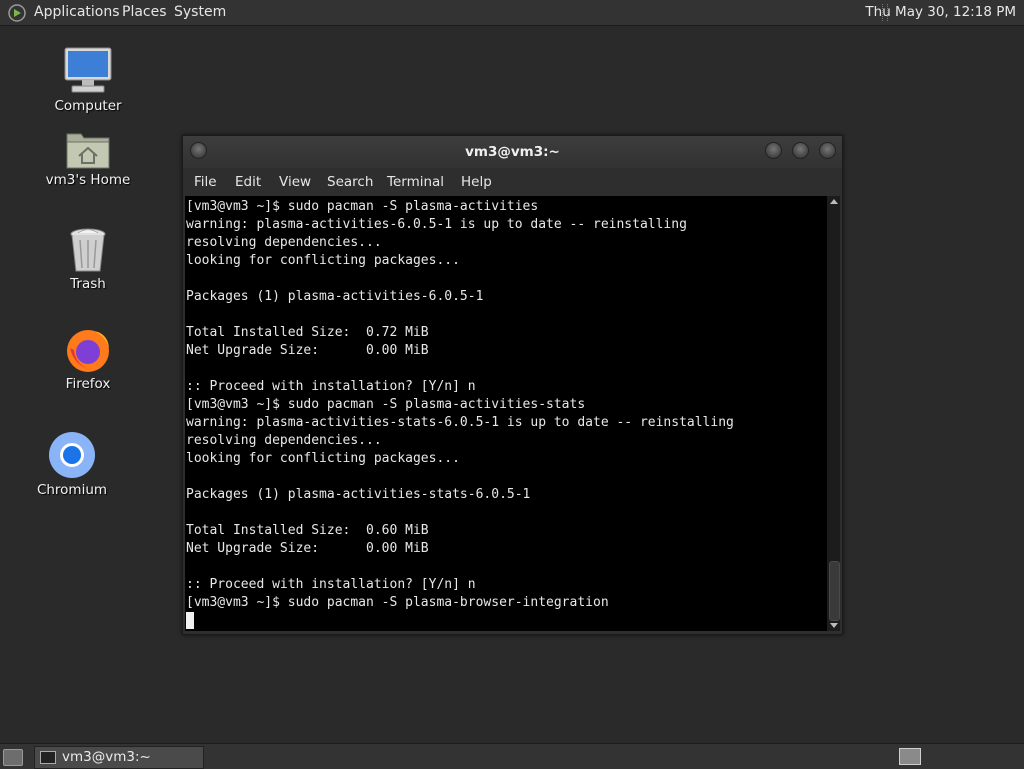  I want to click on trash-icon, so click(88, 250).